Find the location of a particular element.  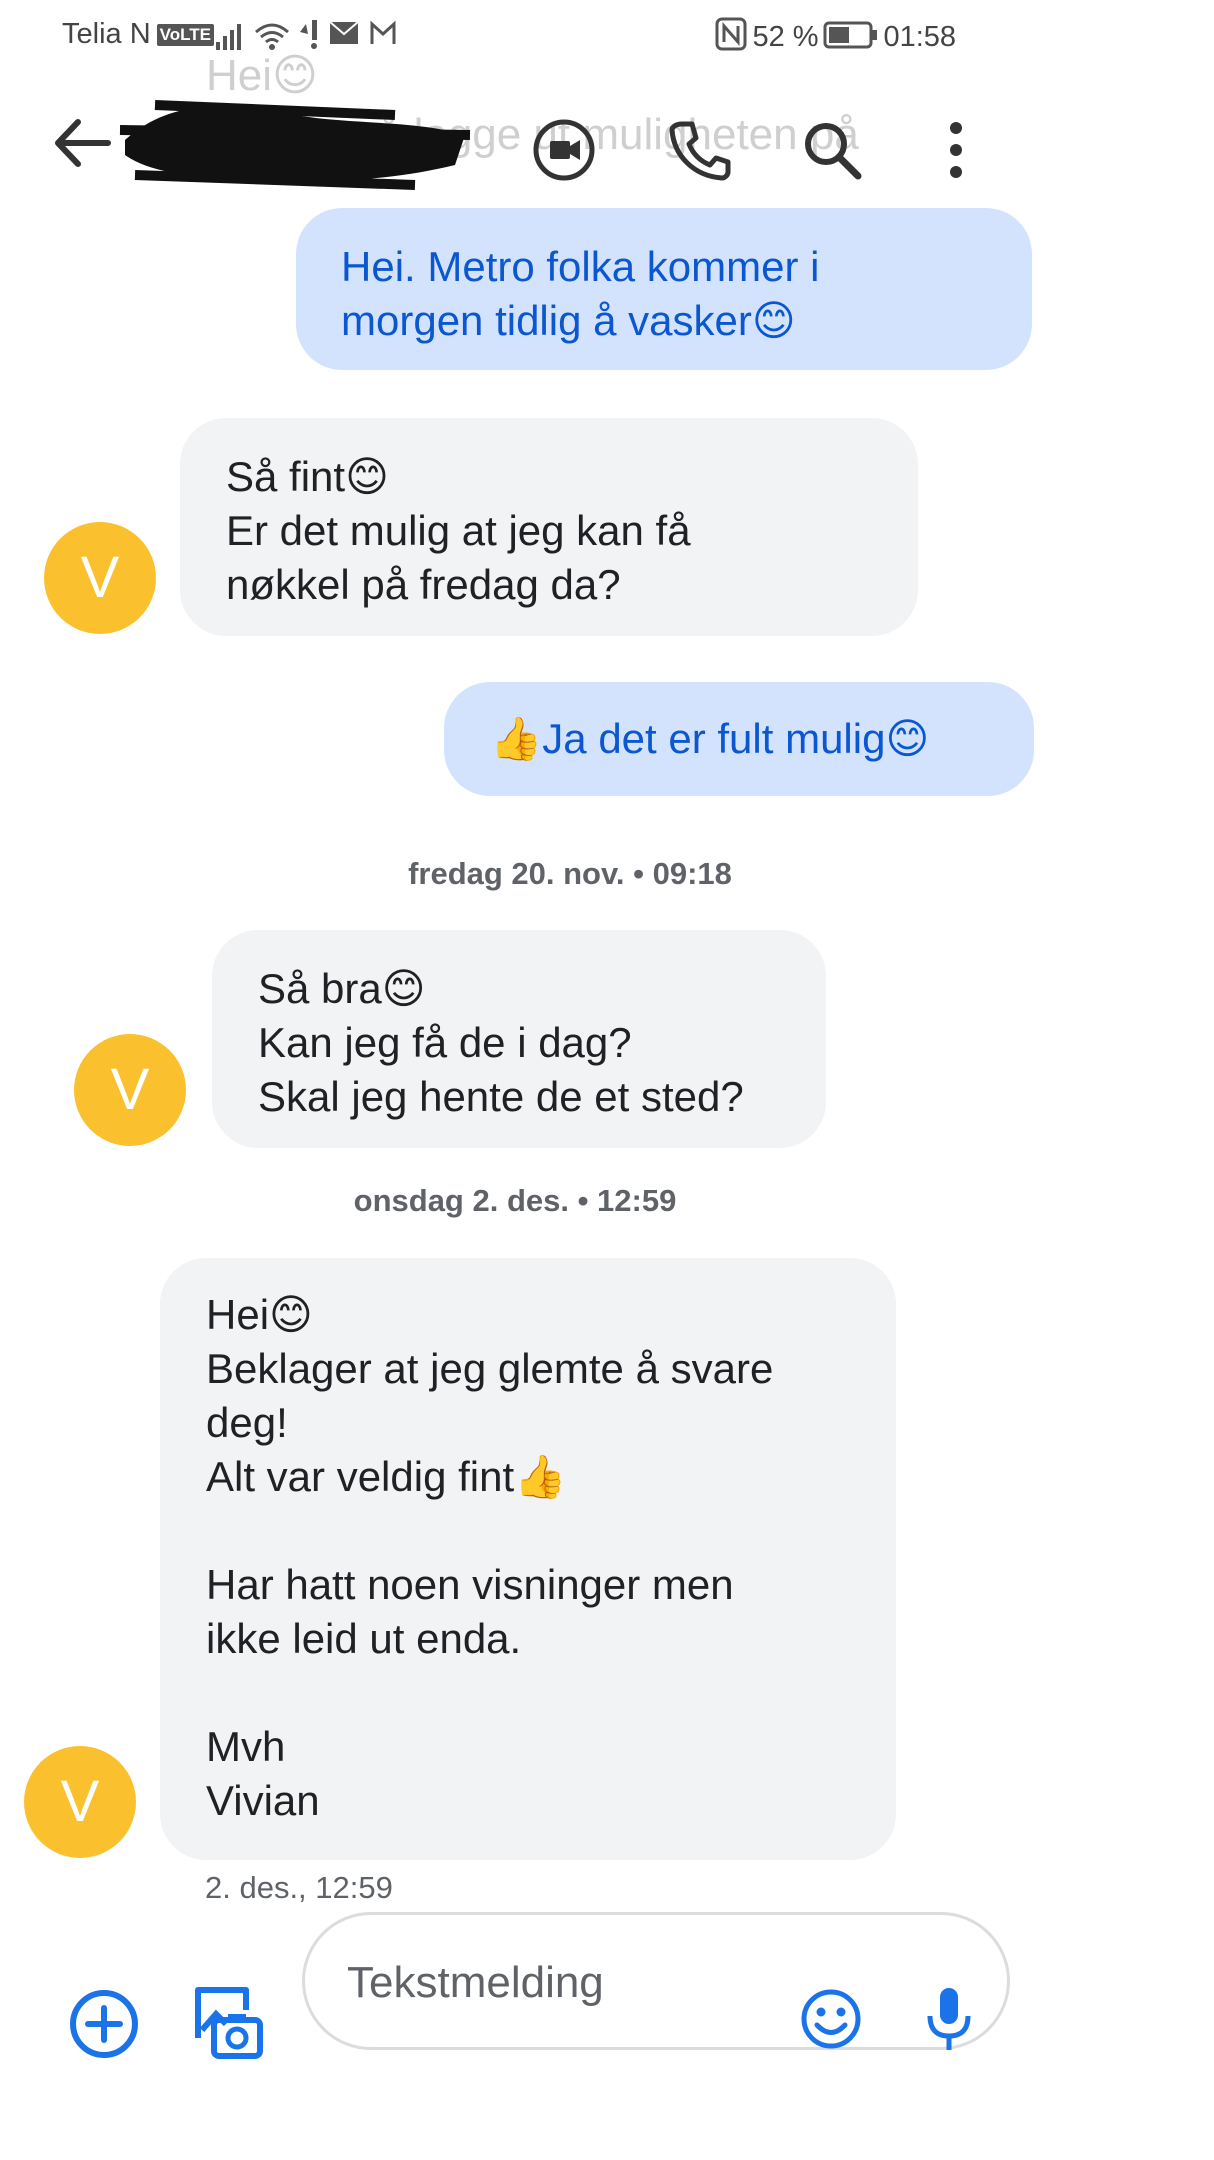

volte-badge: VoLTE is located at coordinates (185, 35).